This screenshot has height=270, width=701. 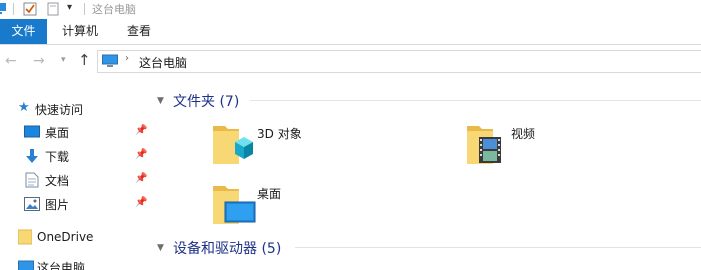 What do you see at coordinates (75, 157) in the screenshot?
I see `sidebar-item-downloads: 下载 📌` at bounding box center [75, 157].